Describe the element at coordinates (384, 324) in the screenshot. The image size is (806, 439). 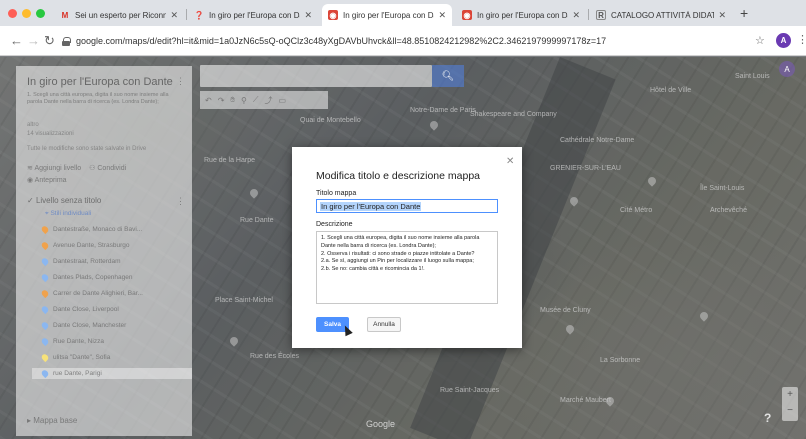
I see `cancel-button: Annulla` at that location.